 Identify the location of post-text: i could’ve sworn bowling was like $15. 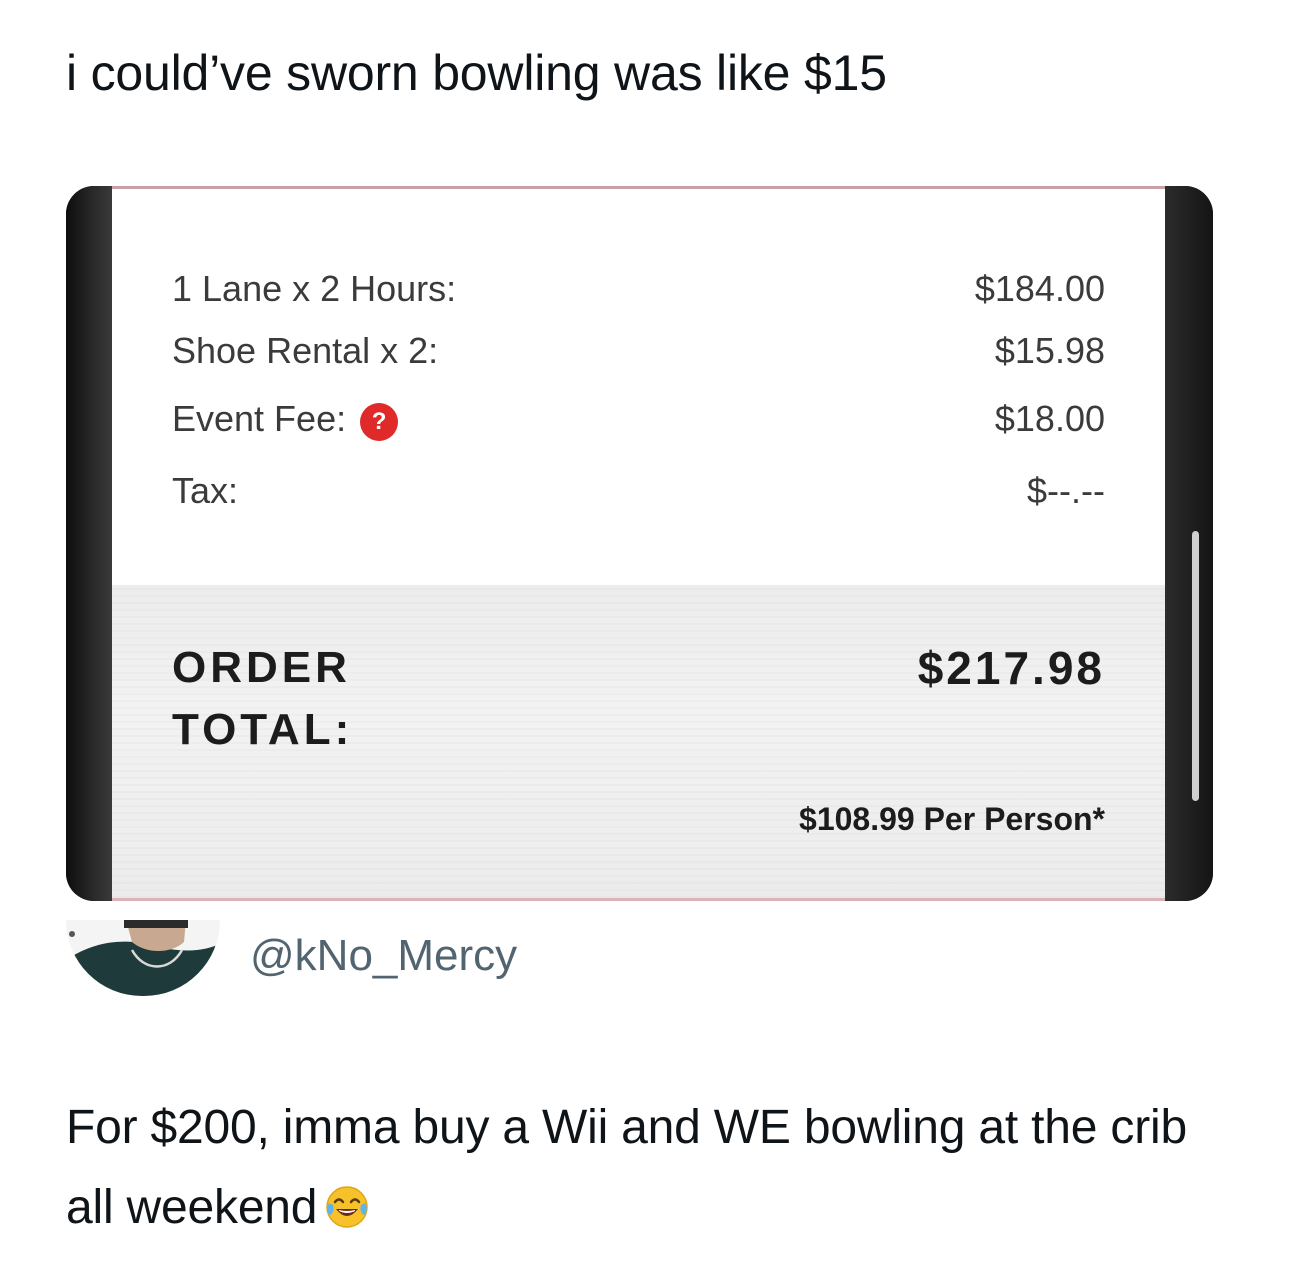
(476, 73).